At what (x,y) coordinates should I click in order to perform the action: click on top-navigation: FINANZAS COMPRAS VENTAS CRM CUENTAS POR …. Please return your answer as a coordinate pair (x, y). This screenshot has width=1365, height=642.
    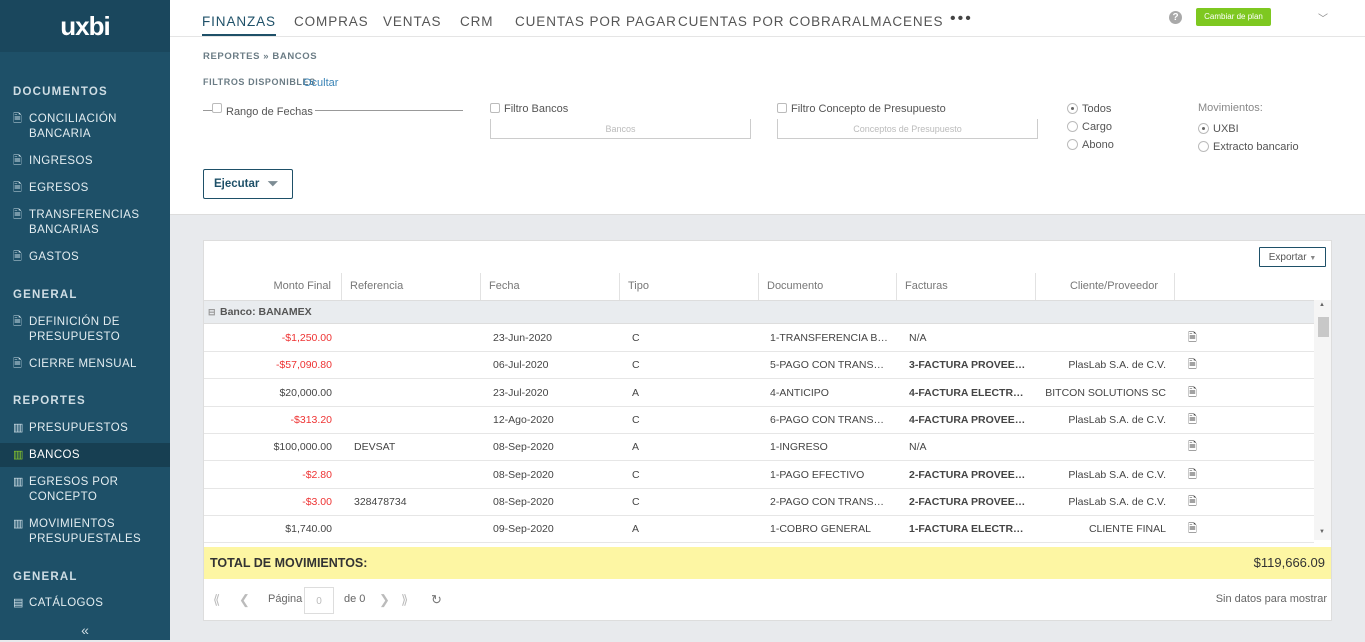
    Looking at the image, I should click on (767, 18).